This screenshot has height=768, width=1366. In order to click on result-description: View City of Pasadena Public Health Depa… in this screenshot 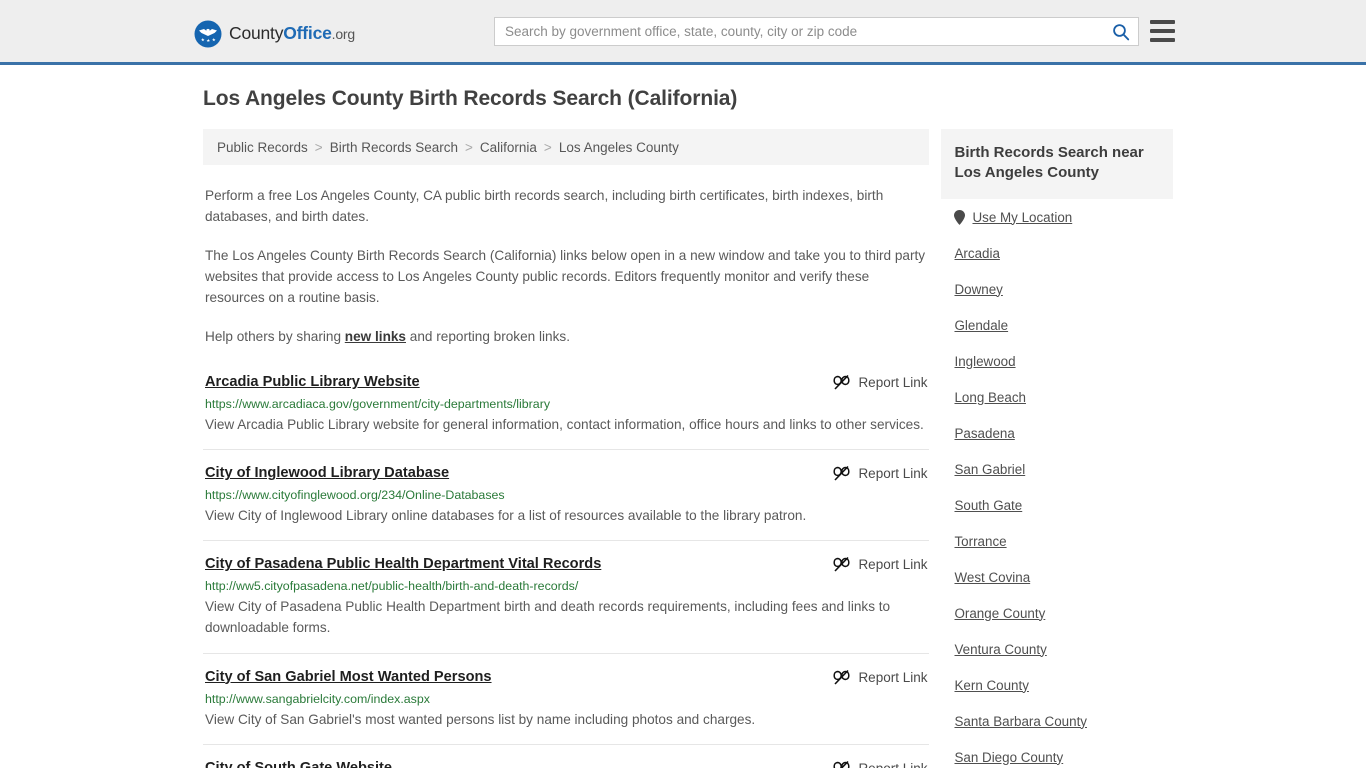, I will do `click(548, 617)`.